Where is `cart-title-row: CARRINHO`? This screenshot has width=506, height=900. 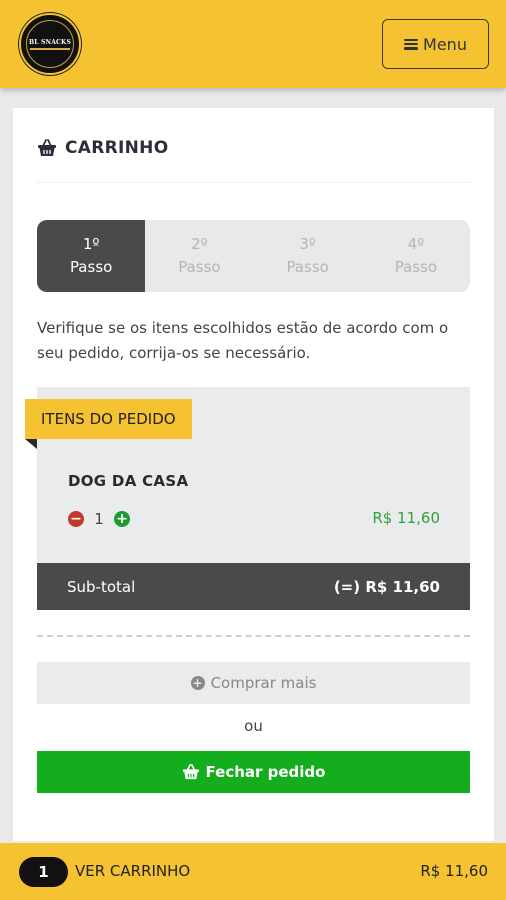 cart-title-row: CARRINHO is located at coordinates (102, 148).